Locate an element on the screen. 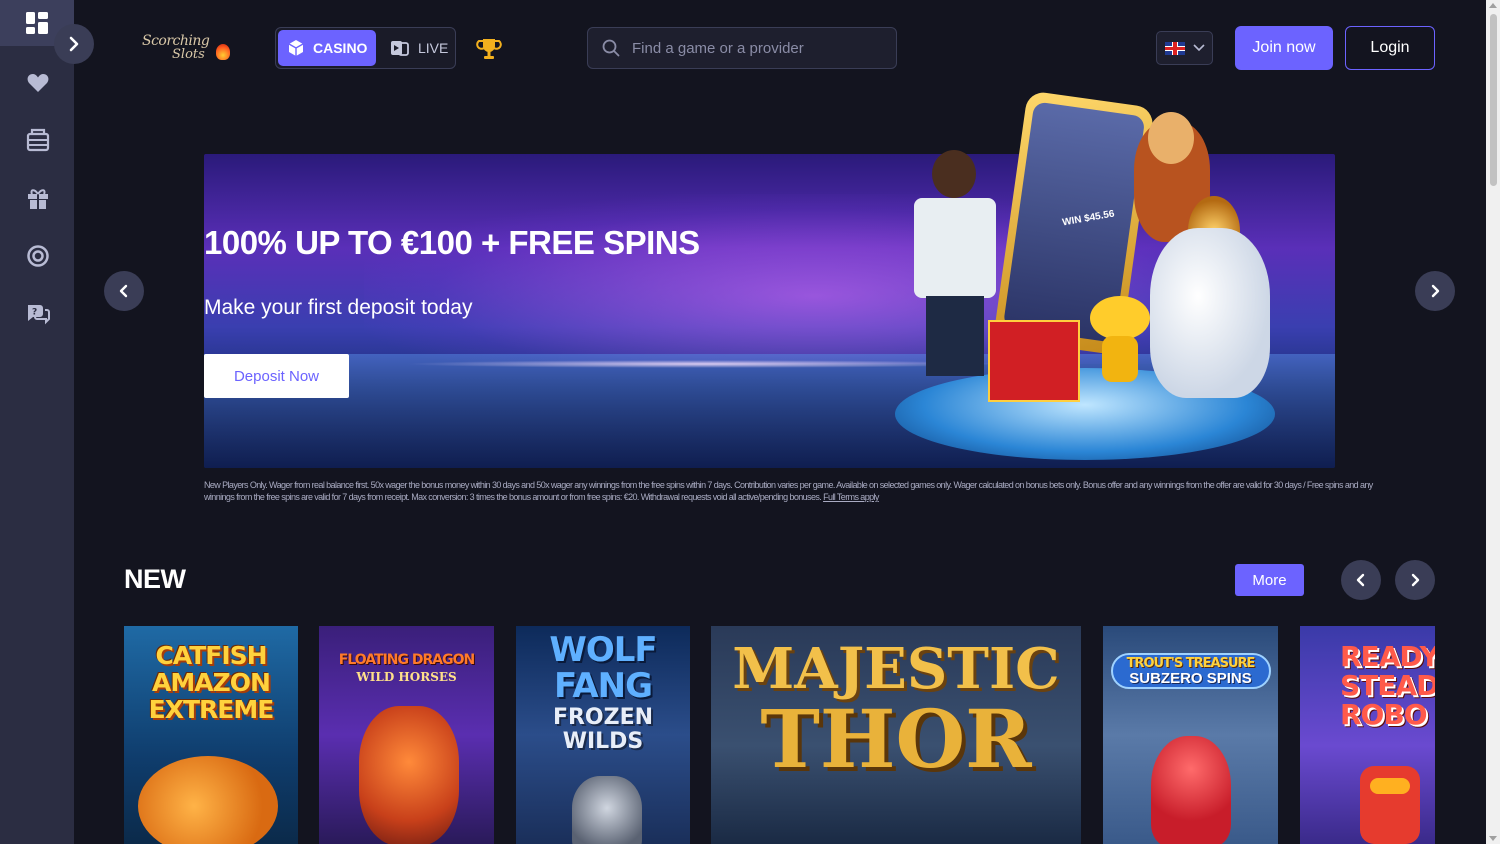 The width and height of the screenshot is (1500, 844). dice-icon is located at coordinates (296, 48).